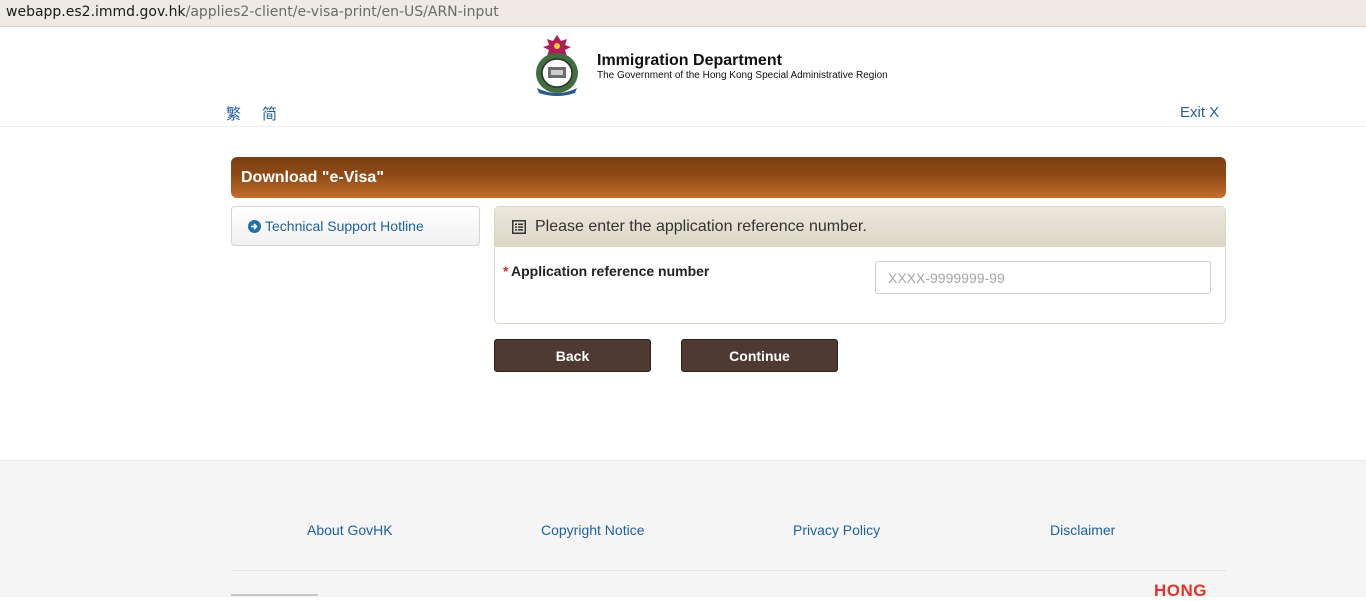  I want to click on immd-emblem-icon, so click(557, 65).